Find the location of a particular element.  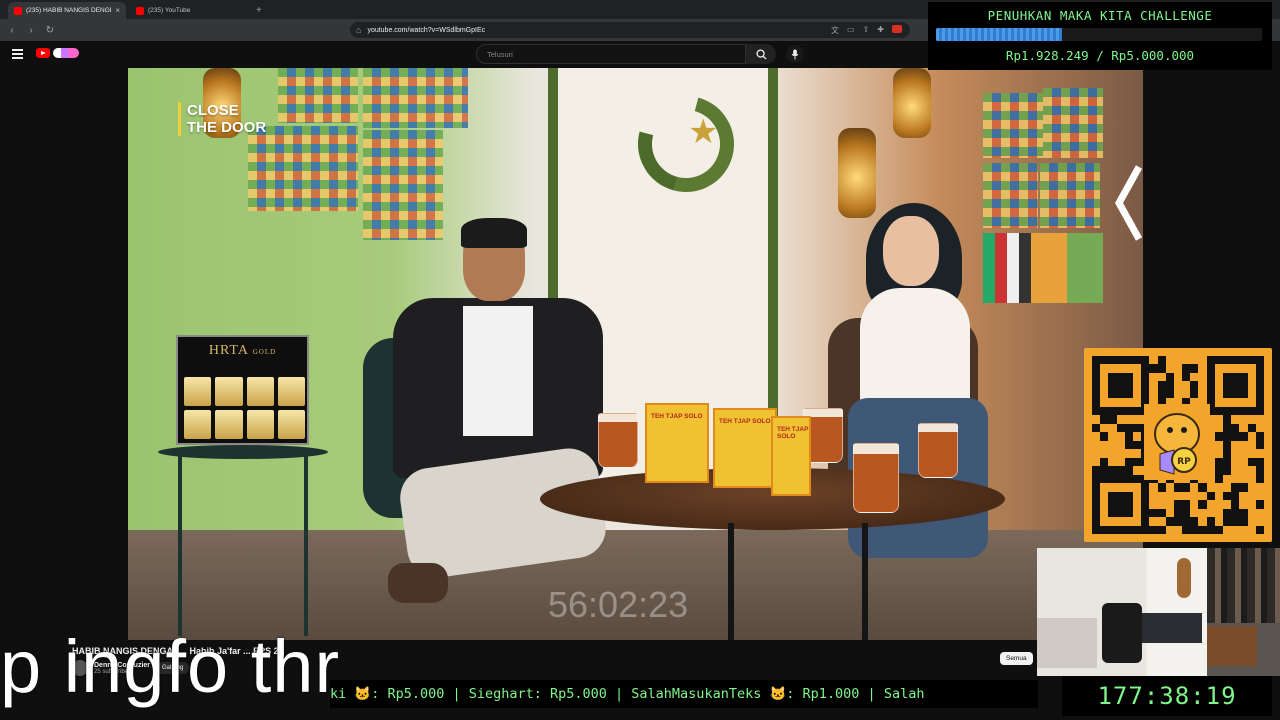

tab-youtube: (235) YouTube is located at coordinates (189, 10).